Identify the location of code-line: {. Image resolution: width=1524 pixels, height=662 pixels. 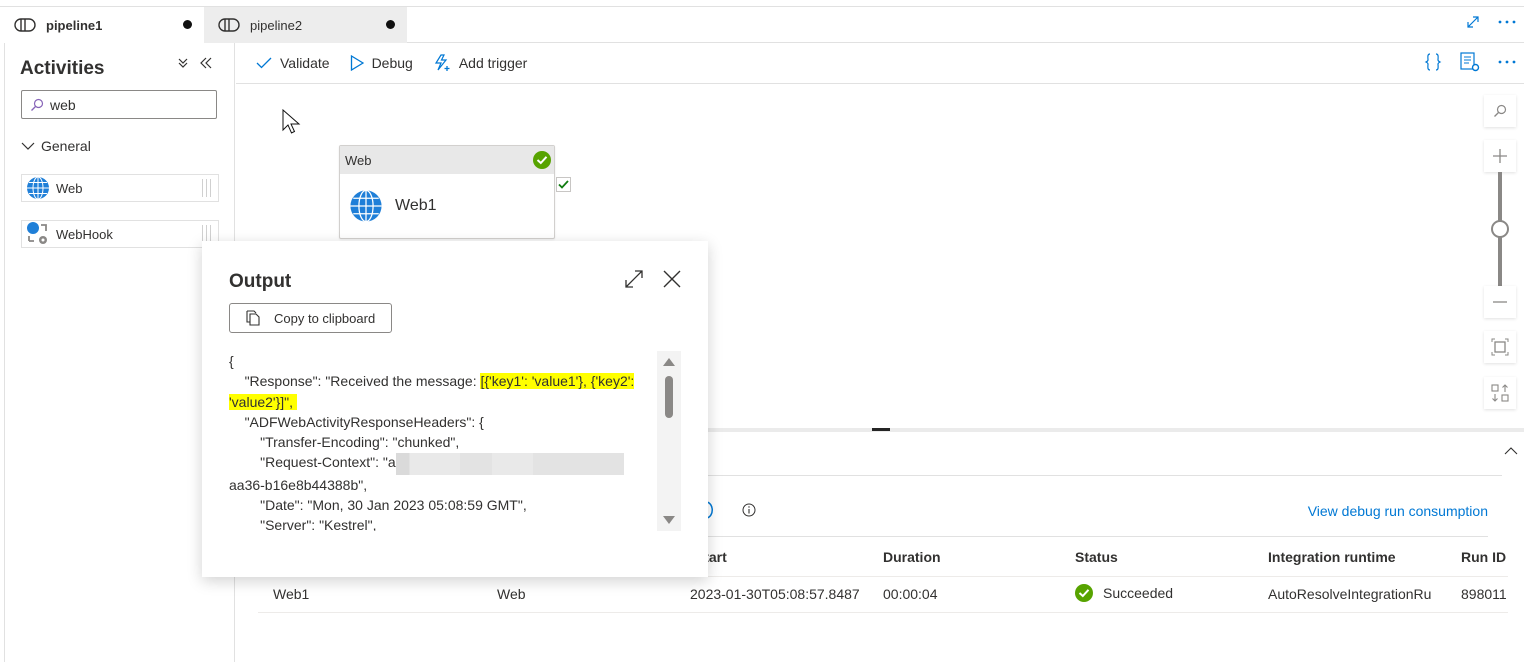
(231, 361).